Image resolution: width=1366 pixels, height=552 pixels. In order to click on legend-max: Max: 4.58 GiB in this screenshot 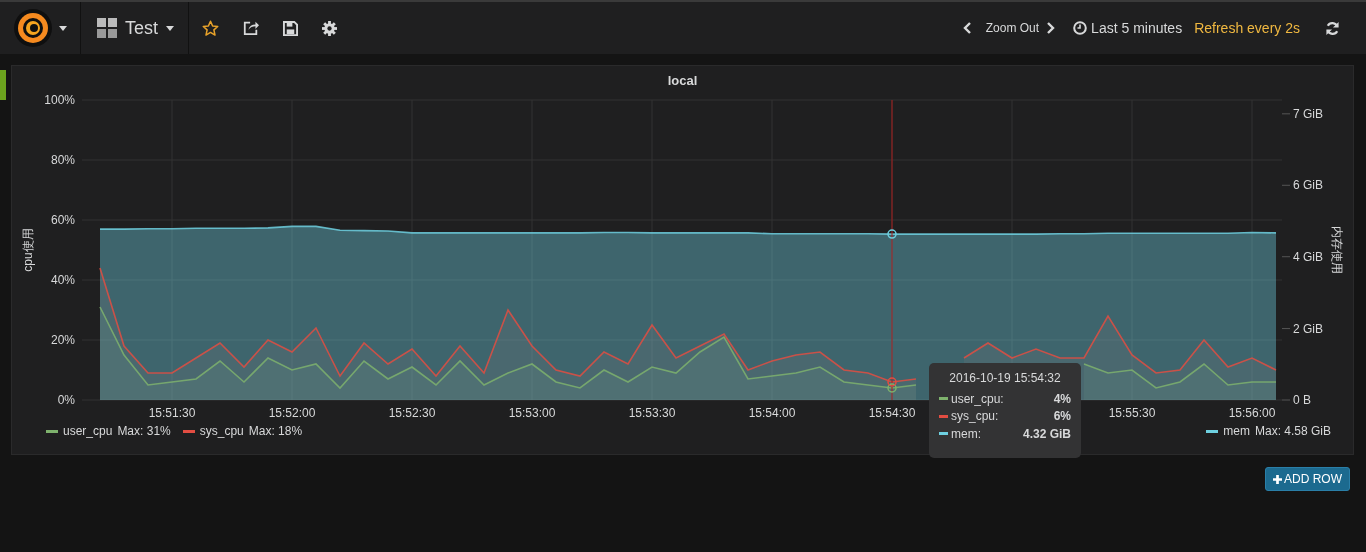, I will do `click(1292, 431)`.